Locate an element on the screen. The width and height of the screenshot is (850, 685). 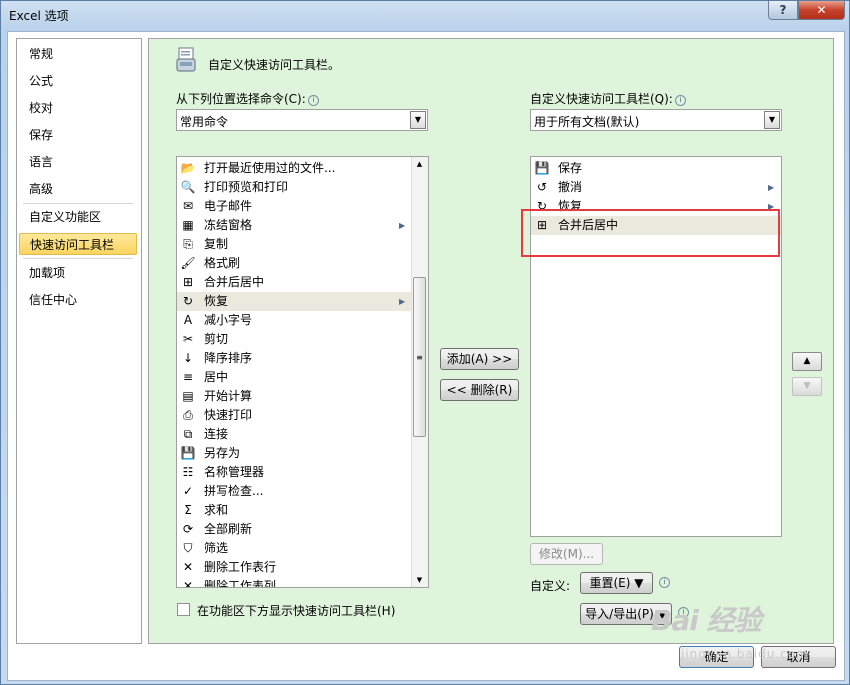
qat-scope-value: 用于所有文档(默认) is located at coordinates (587, 122).